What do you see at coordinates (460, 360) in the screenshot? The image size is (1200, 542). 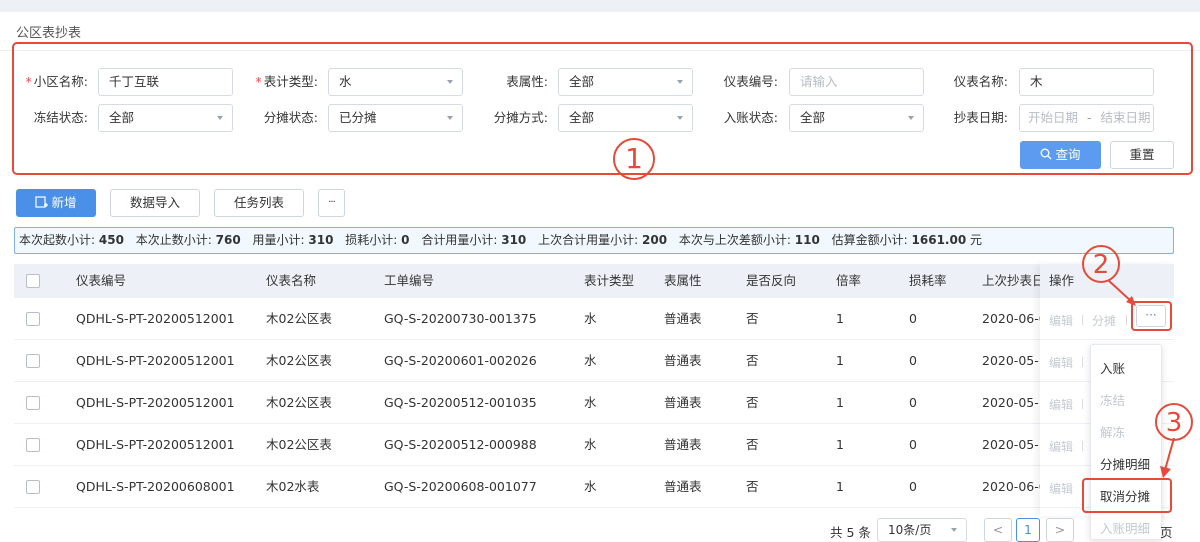 I see `cell-order-no: GQ-S-20200601-002026` at bounding box center [460, 360].